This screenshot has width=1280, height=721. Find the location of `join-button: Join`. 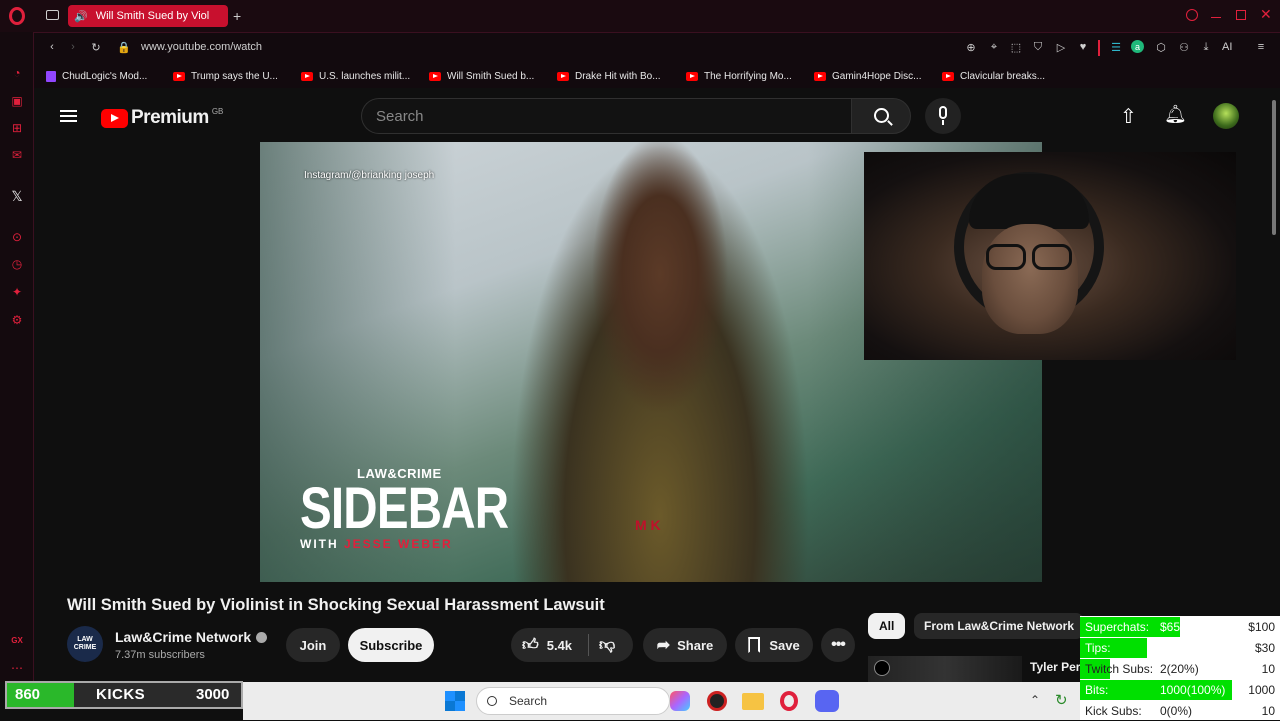

join-button: Join is located at coordinates (313, 645).